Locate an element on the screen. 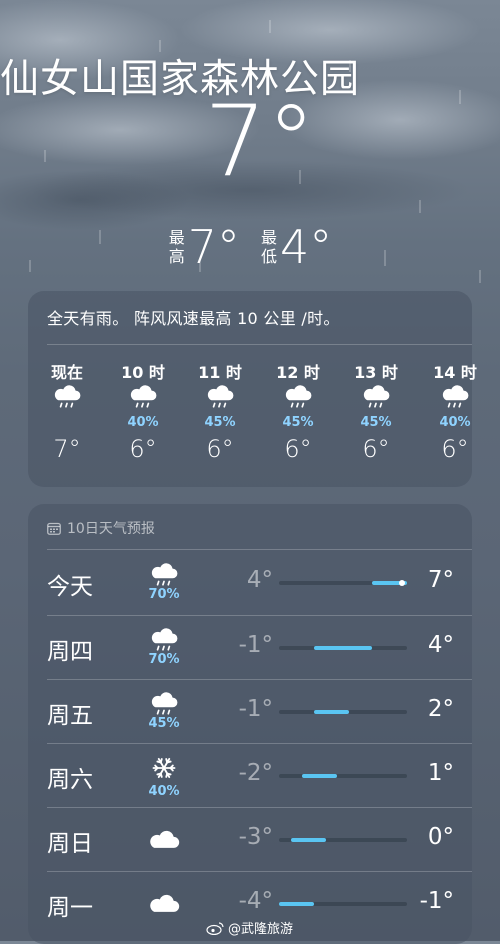 The image size is (500, 944). forecast-day: 周五 is located at coordinates (70, 716).